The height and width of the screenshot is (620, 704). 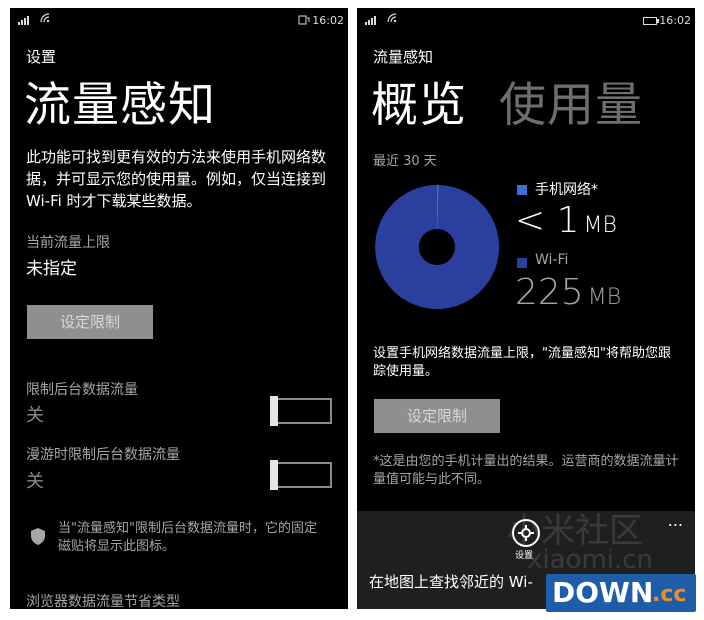 What do you see at coordinates (571, 100) in the screenshot?
I see `pivot-usage: 使用量` at bounding box center [571, 100].